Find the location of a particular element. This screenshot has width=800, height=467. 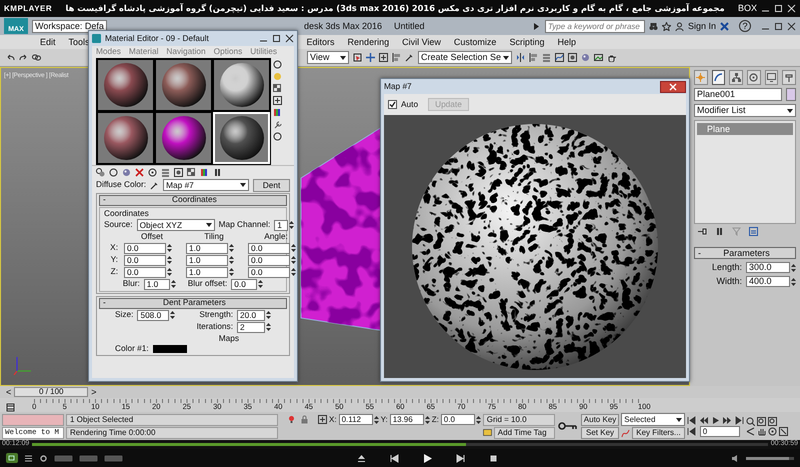

rollout-bar: - Coordinates is located at coordinates (193, 200).